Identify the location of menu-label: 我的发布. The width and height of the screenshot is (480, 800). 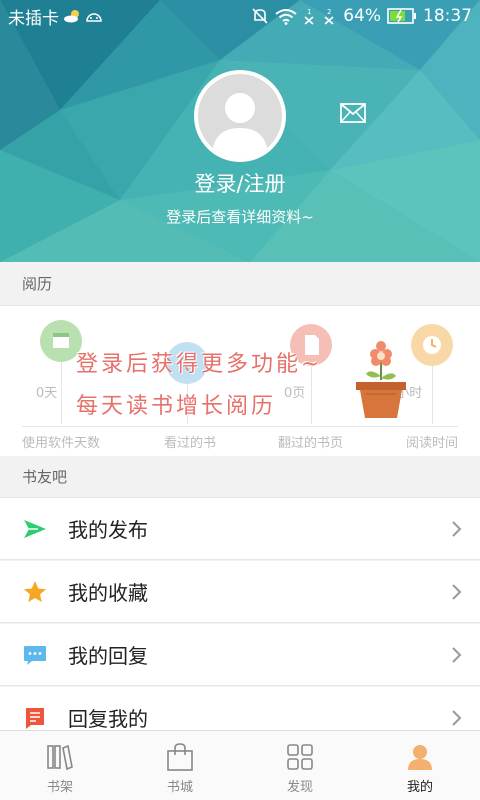
(108, 530).